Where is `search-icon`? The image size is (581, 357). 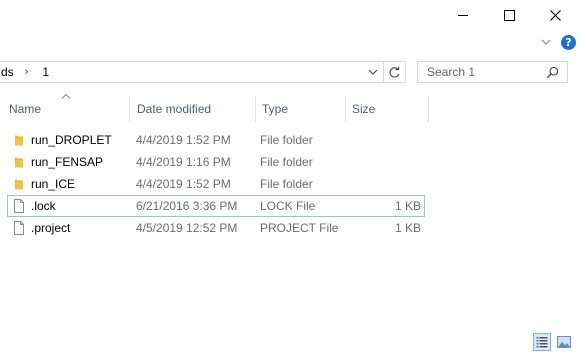 search-icon is located at coordinates (552, 72).